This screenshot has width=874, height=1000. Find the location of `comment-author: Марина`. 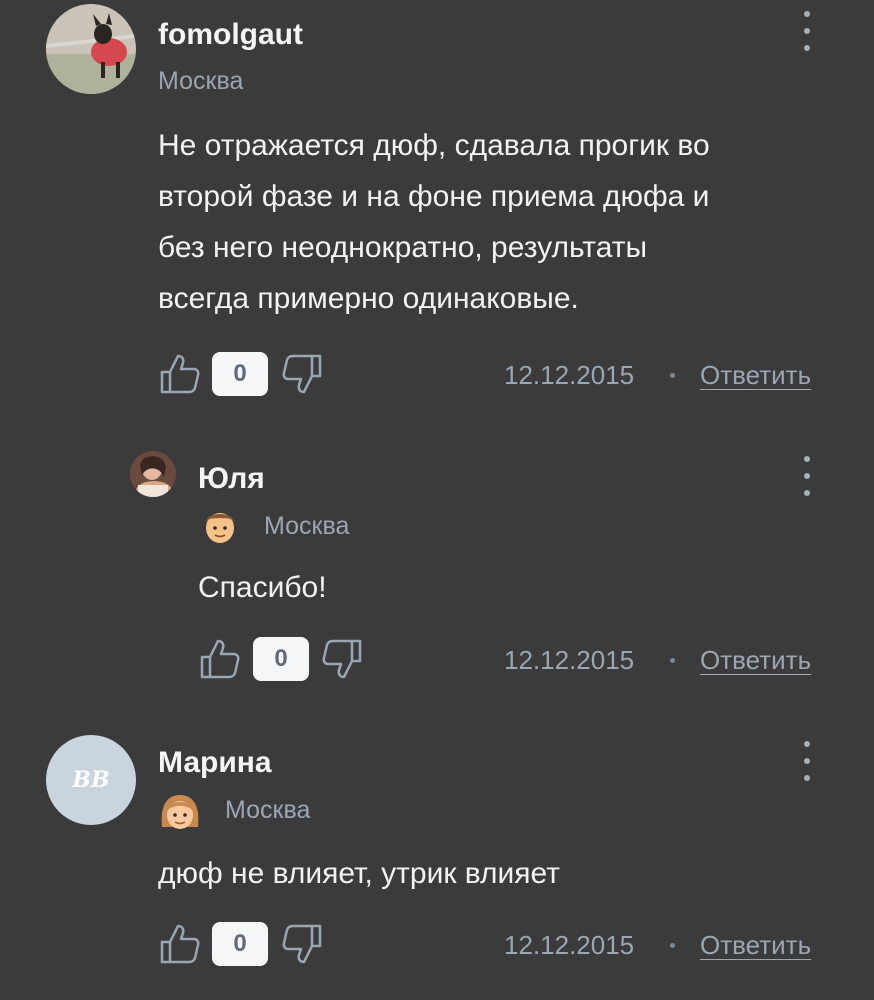

comment-author: Марина is located at coordinates (215, 763).